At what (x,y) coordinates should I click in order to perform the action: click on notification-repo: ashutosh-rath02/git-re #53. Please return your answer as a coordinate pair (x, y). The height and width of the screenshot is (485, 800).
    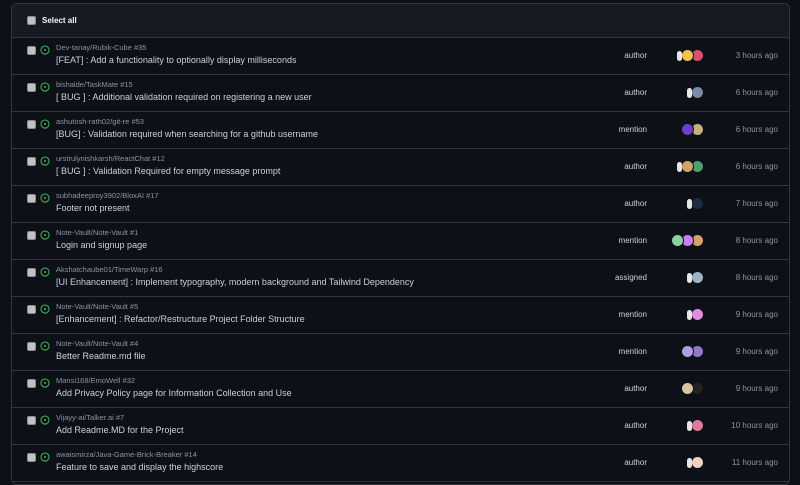
    Looking at the image, I should click on (187, 122).